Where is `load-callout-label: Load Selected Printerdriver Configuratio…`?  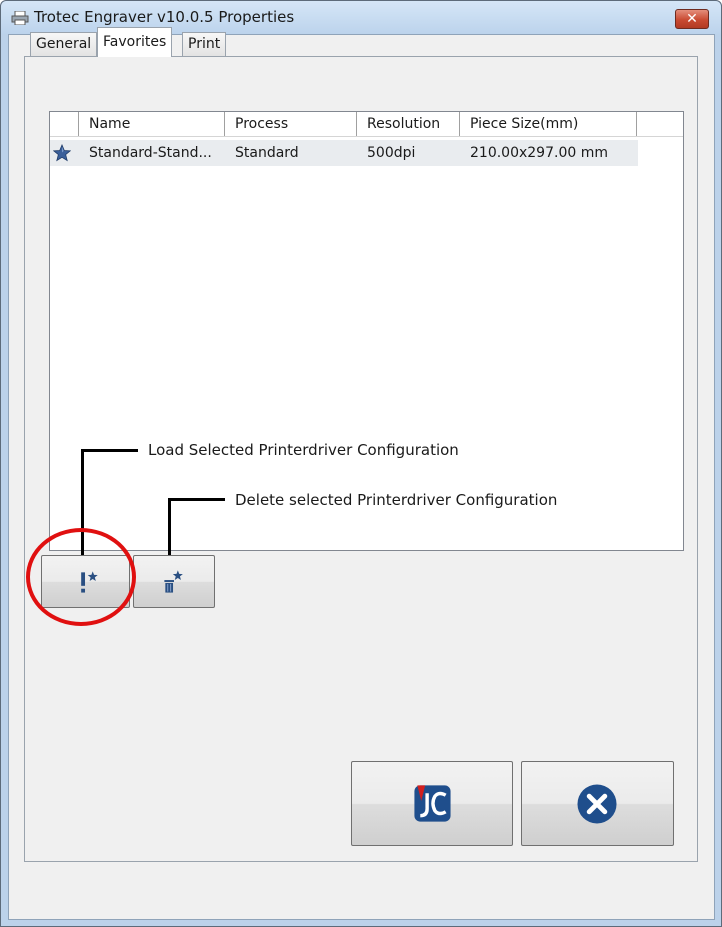
load-callout-label: Load Selected Printerdriver Configuratio… is located at coordinates (303, 450).